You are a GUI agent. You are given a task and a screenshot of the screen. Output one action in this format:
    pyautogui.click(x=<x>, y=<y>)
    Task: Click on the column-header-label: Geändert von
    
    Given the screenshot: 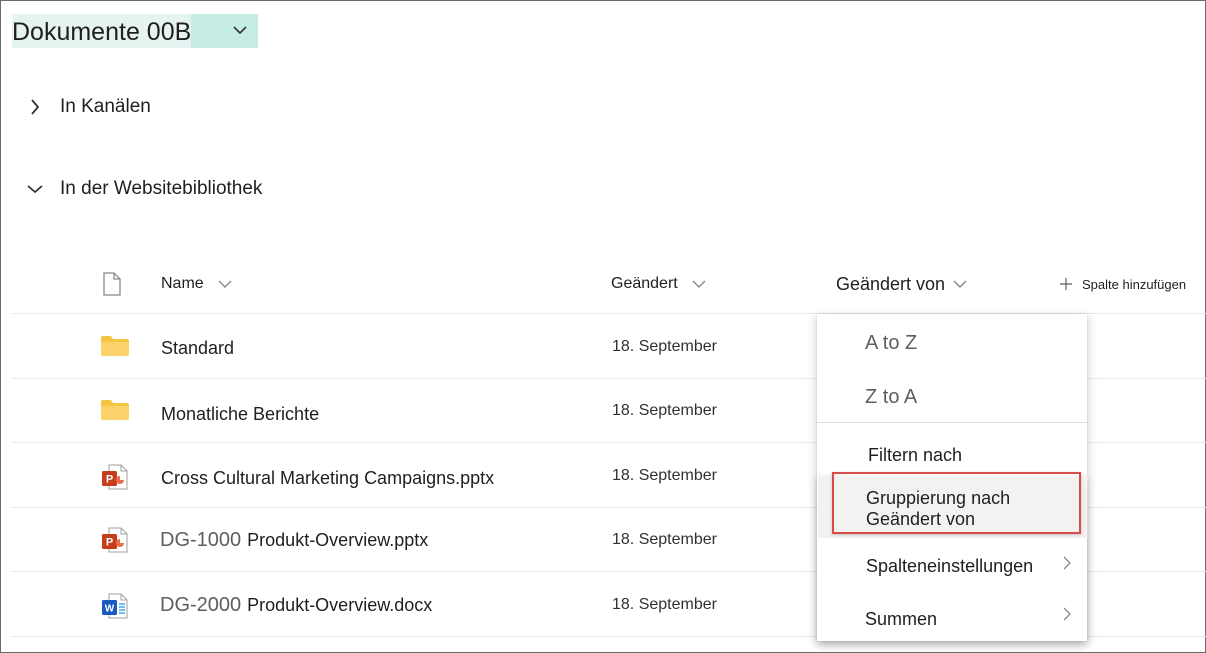 What is the action you would take?
    pyautogui.click(x=891, y=283)
    